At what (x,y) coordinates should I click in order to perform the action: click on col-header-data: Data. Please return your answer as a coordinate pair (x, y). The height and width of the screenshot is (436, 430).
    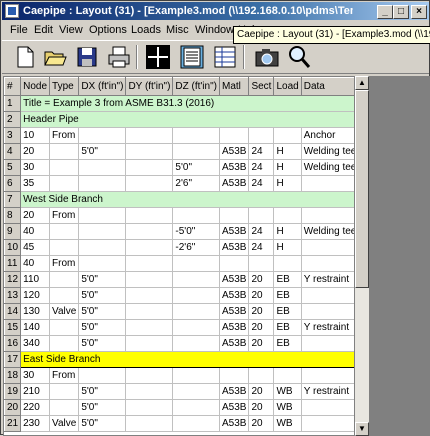
    Looking at the image, I should click on (327, 86).